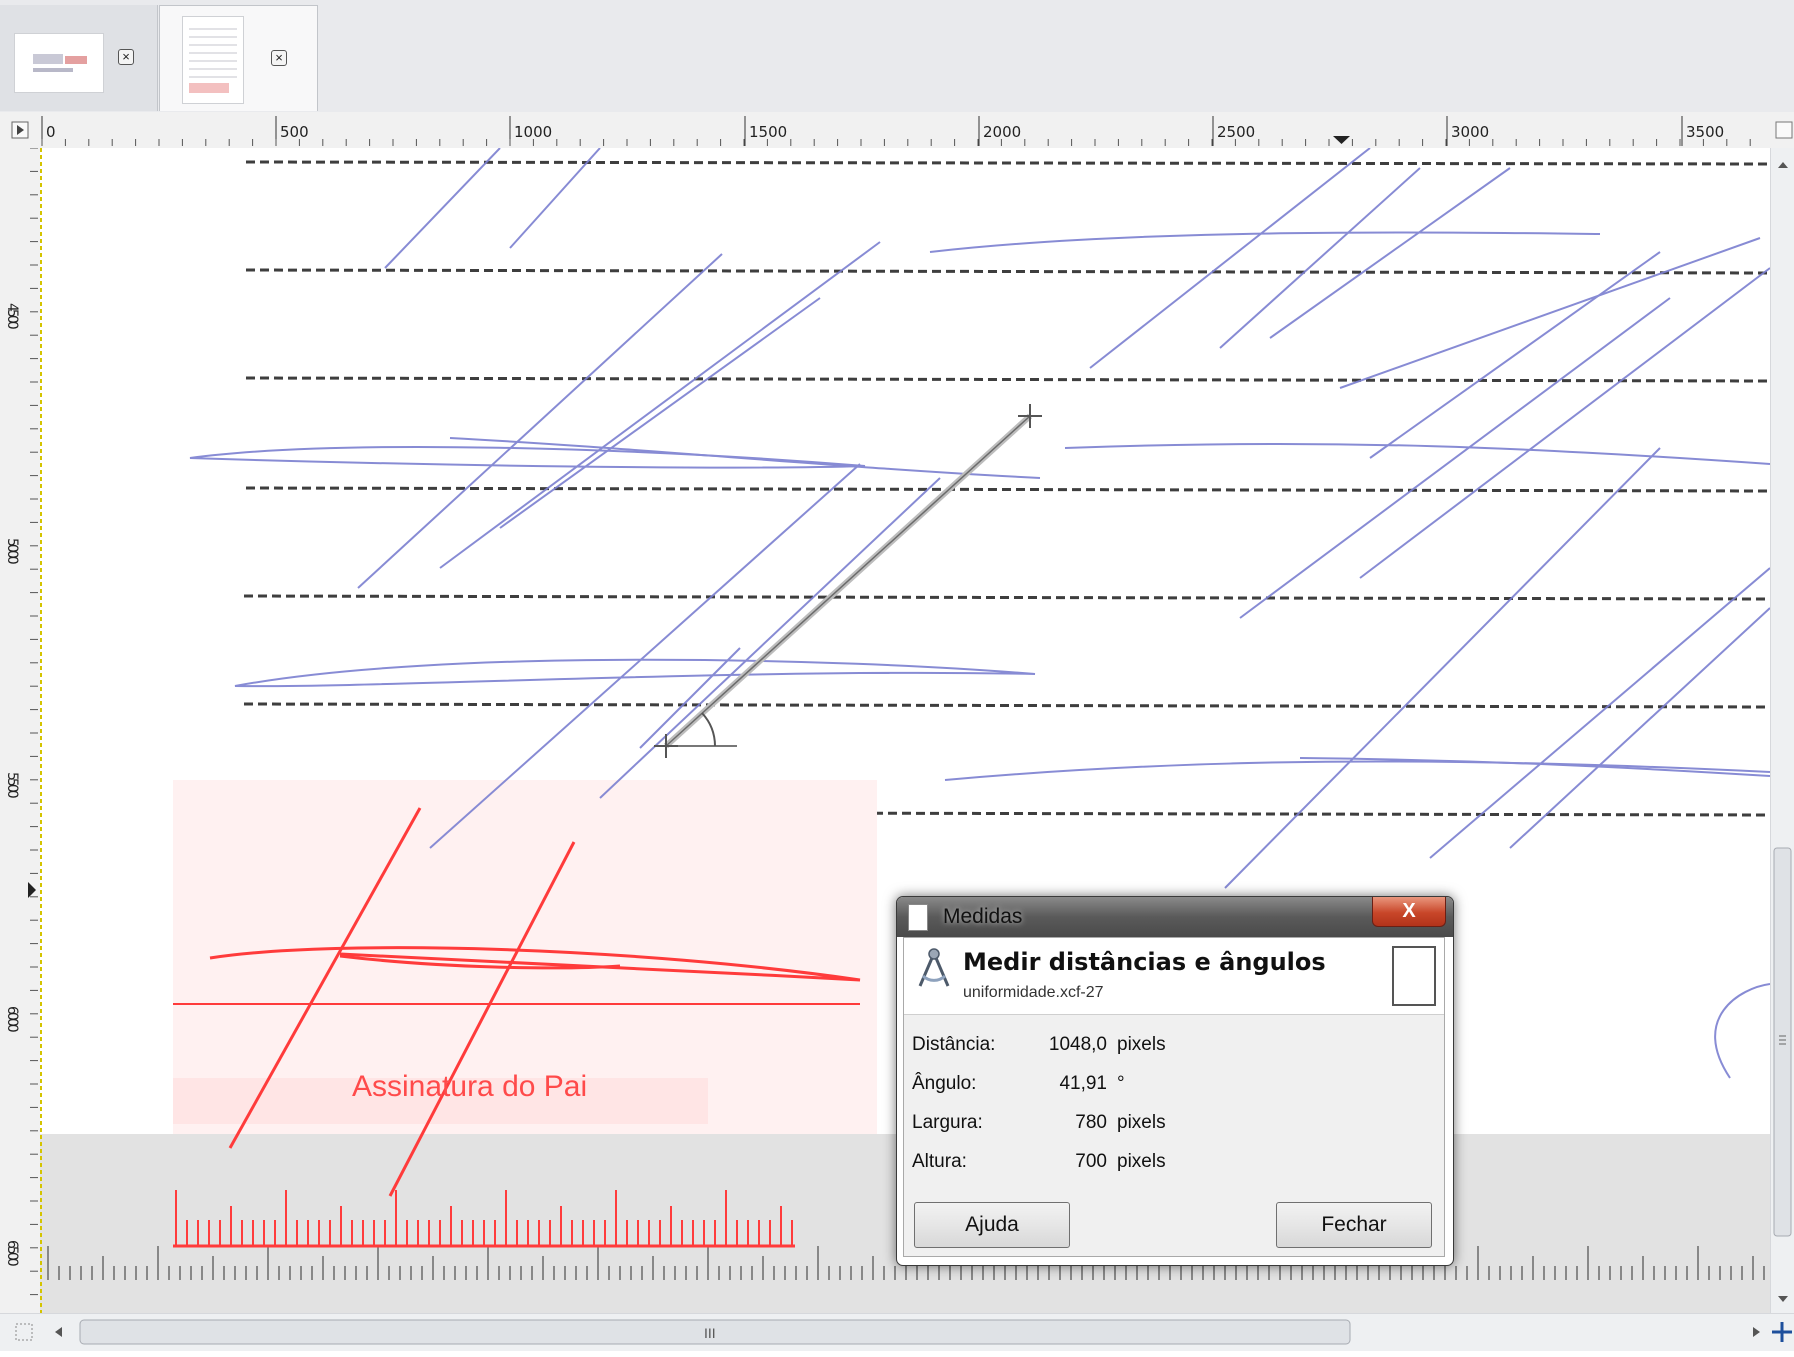  I want to click on dialog-title: Medidas, so click(983, 916).